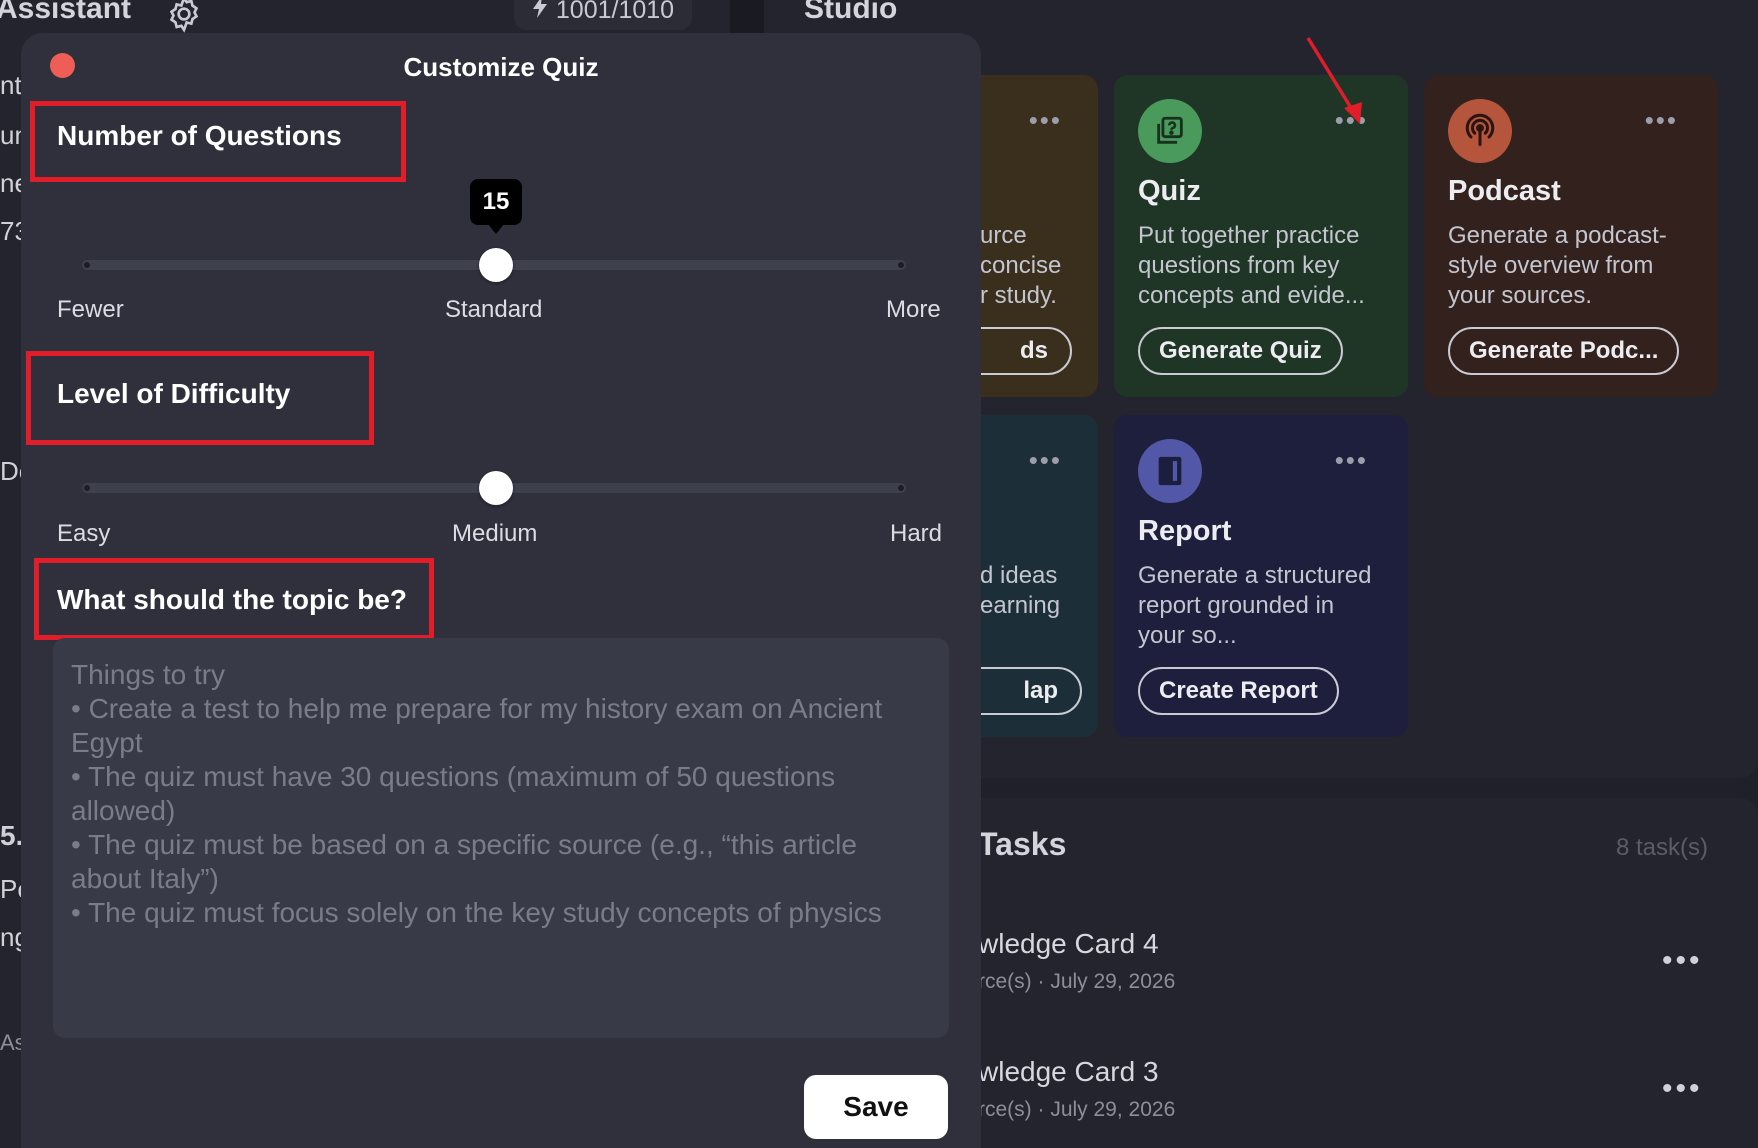  Describe the element at coordinates (1238, 691) in the screenshot. I see `create-report-button: Create Report` at that location.